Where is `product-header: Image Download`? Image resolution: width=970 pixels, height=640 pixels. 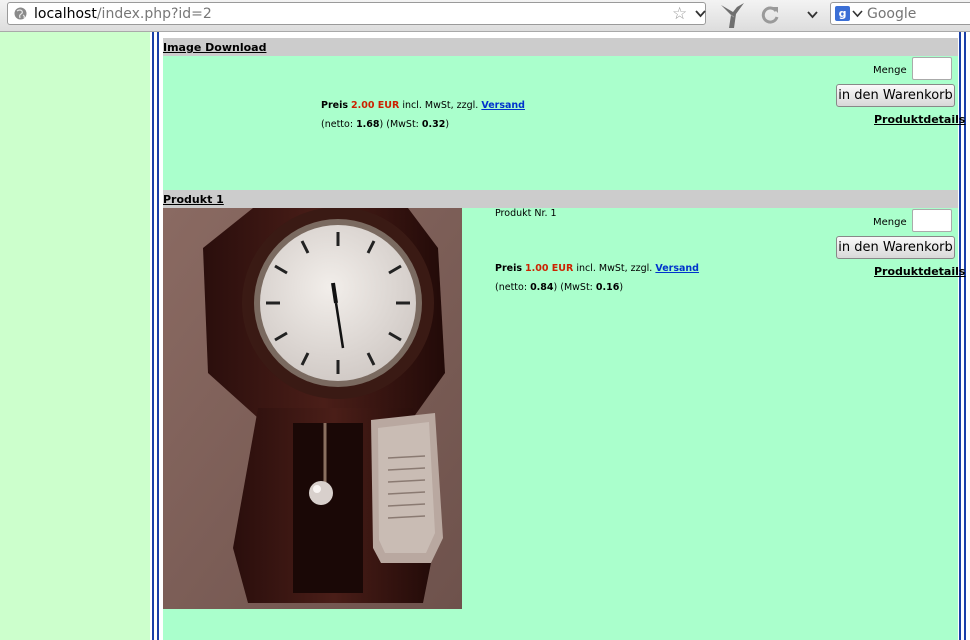
product-header: Image Download is located at coordinates (560, 47).